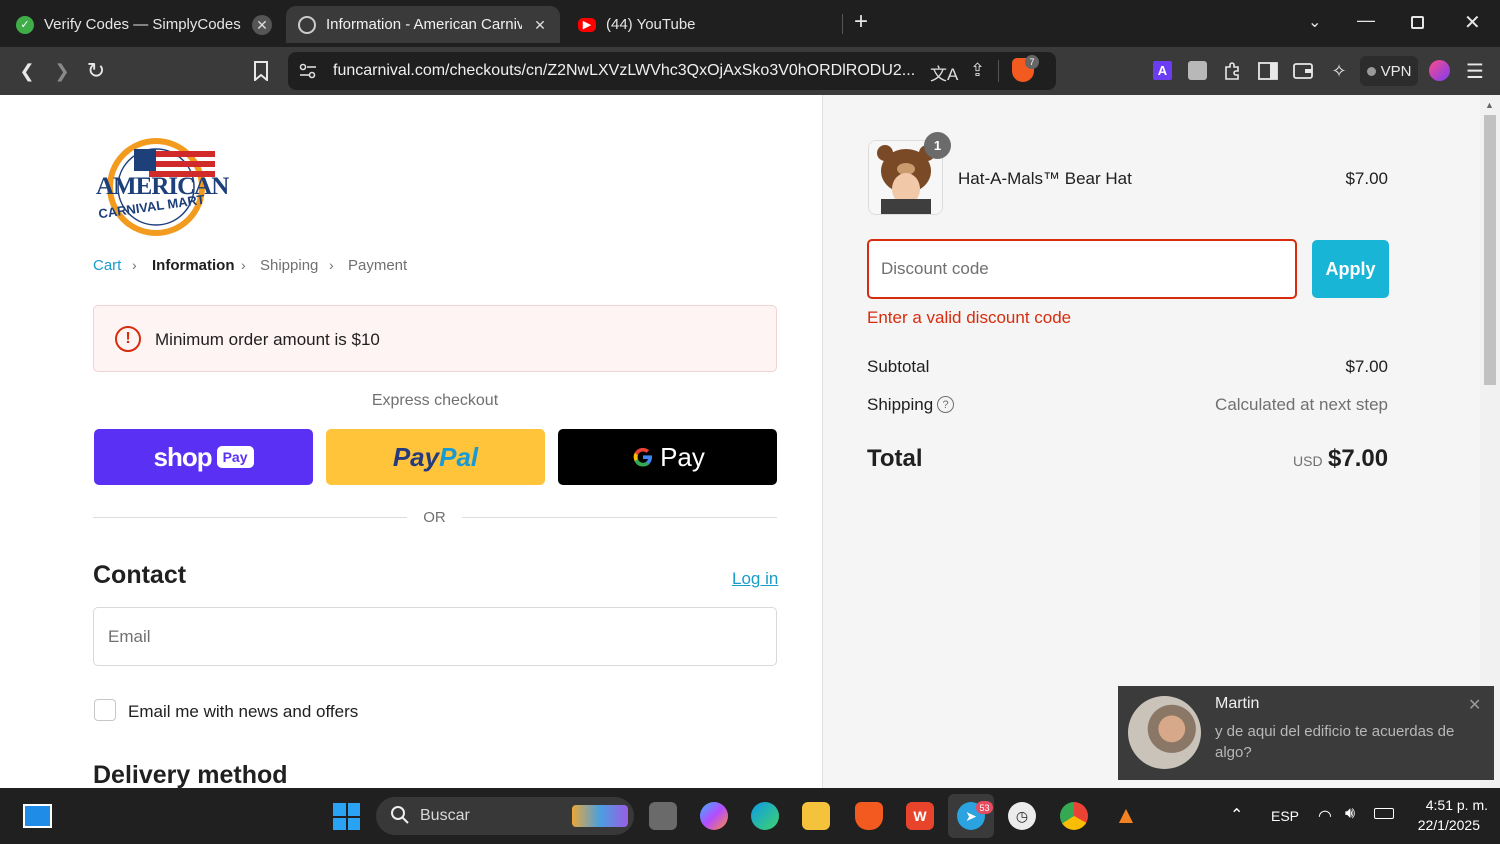 The height and width of the screenshot is (844, 1500). I want to click on rewards-icon, so click(1439, 70).